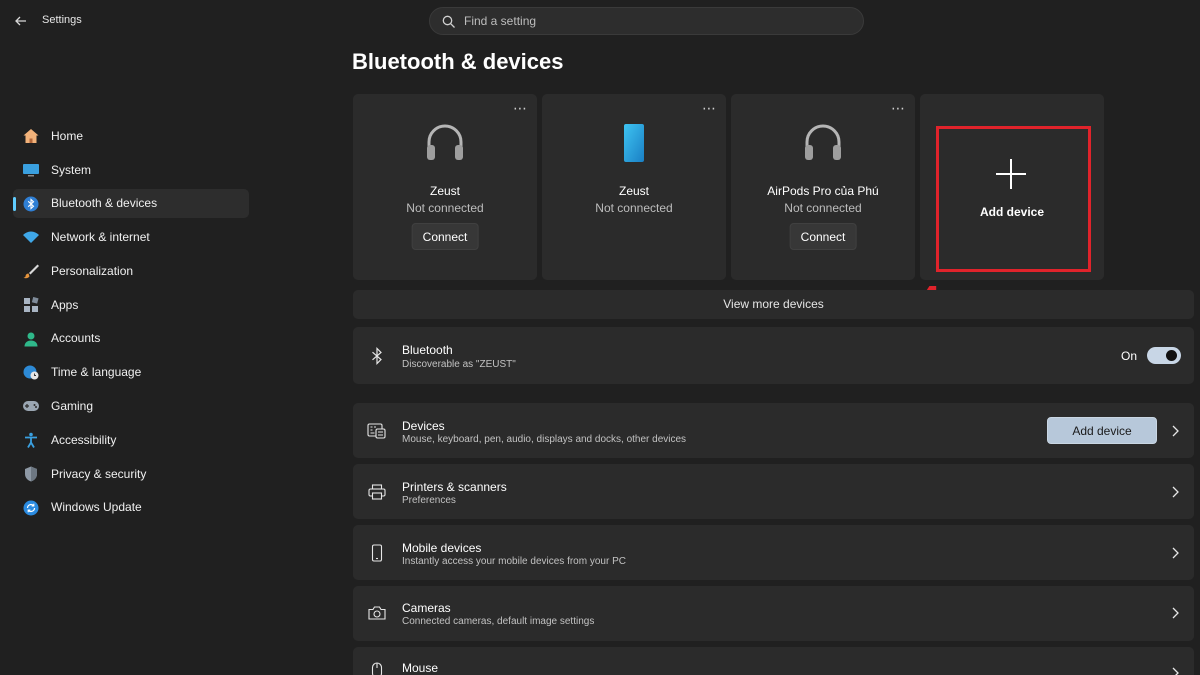 The image size is (1200, 675). Describe the element at coordinates (427, 350) in the screenshot. I see `row-title: Bluetooth` at that location.